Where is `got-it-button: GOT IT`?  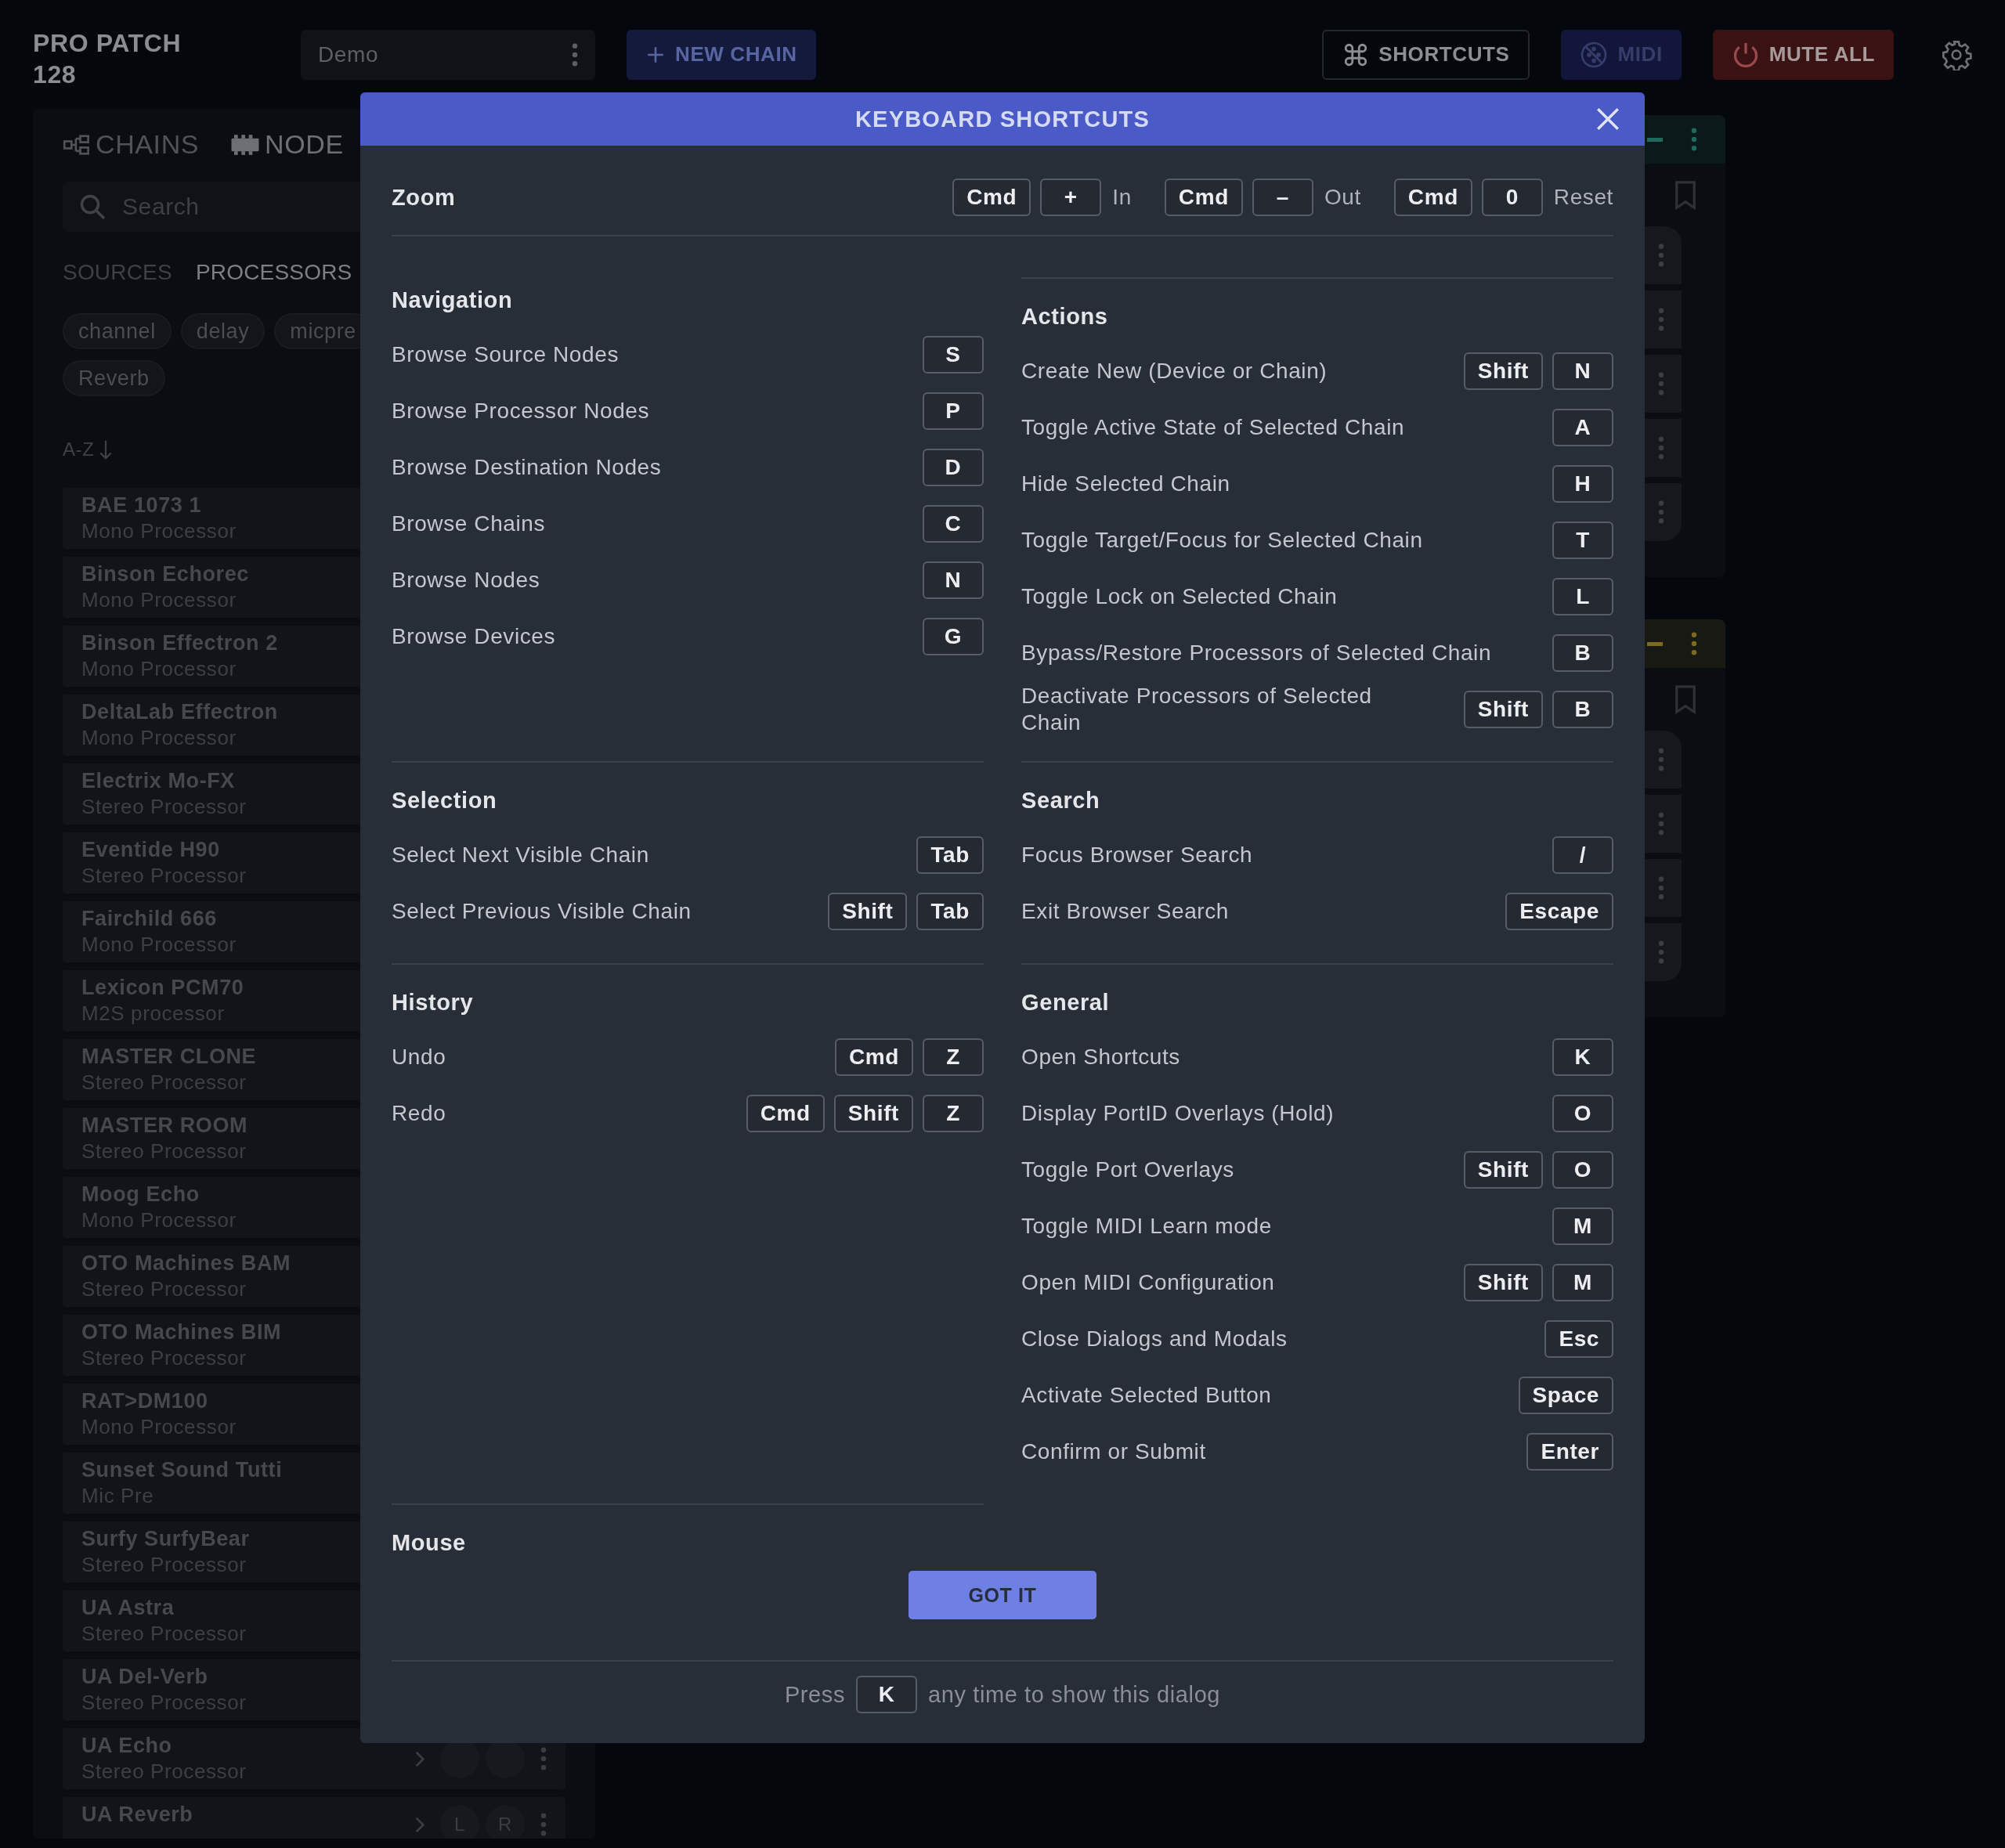 got-it-button: GOT IT is located at coordinates (1002, 1595).